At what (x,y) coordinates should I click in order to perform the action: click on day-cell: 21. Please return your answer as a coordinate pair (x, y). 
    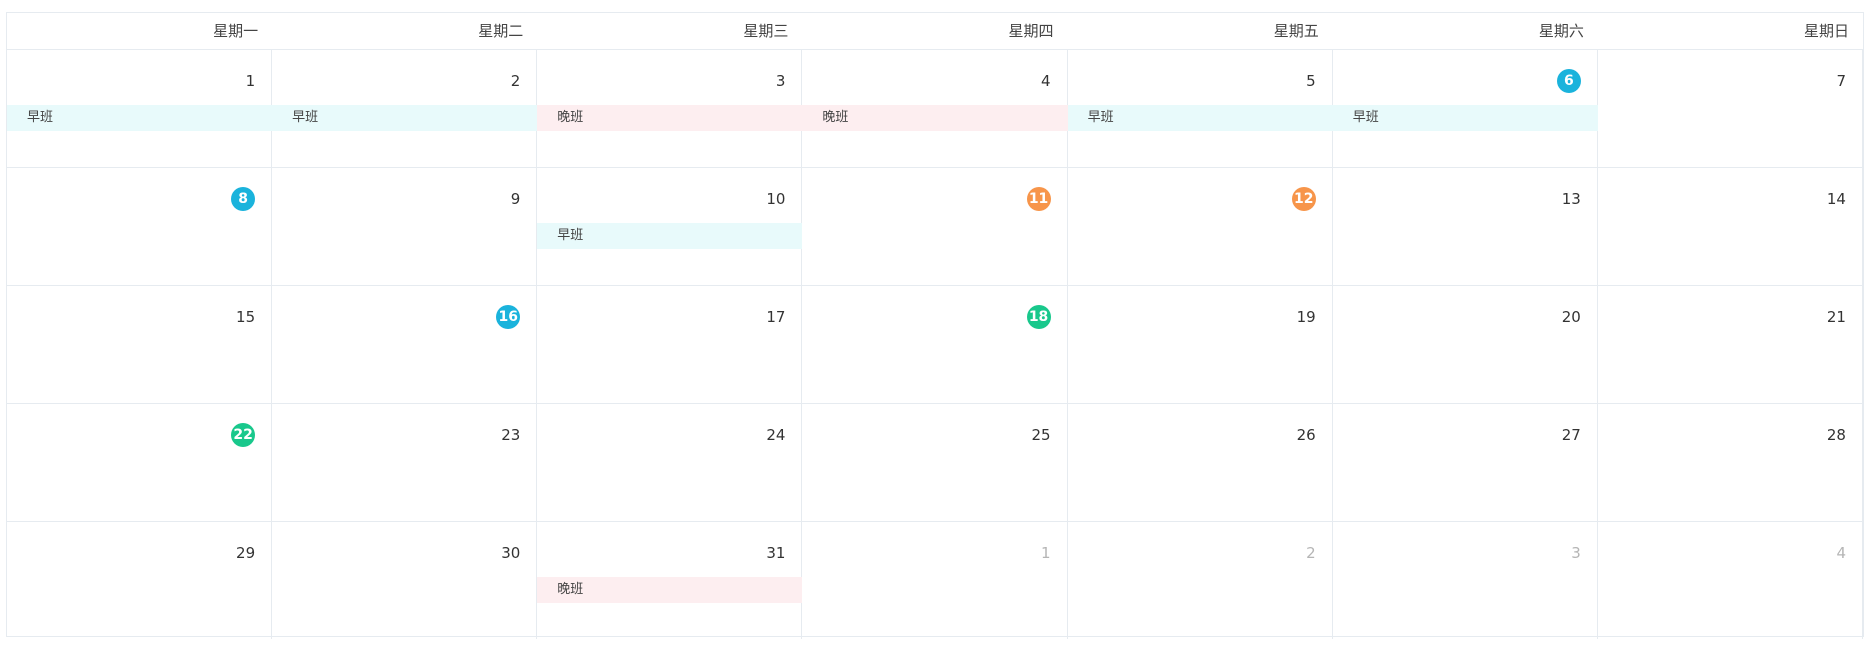
    Looking at the image, I should click on (1730, 344).